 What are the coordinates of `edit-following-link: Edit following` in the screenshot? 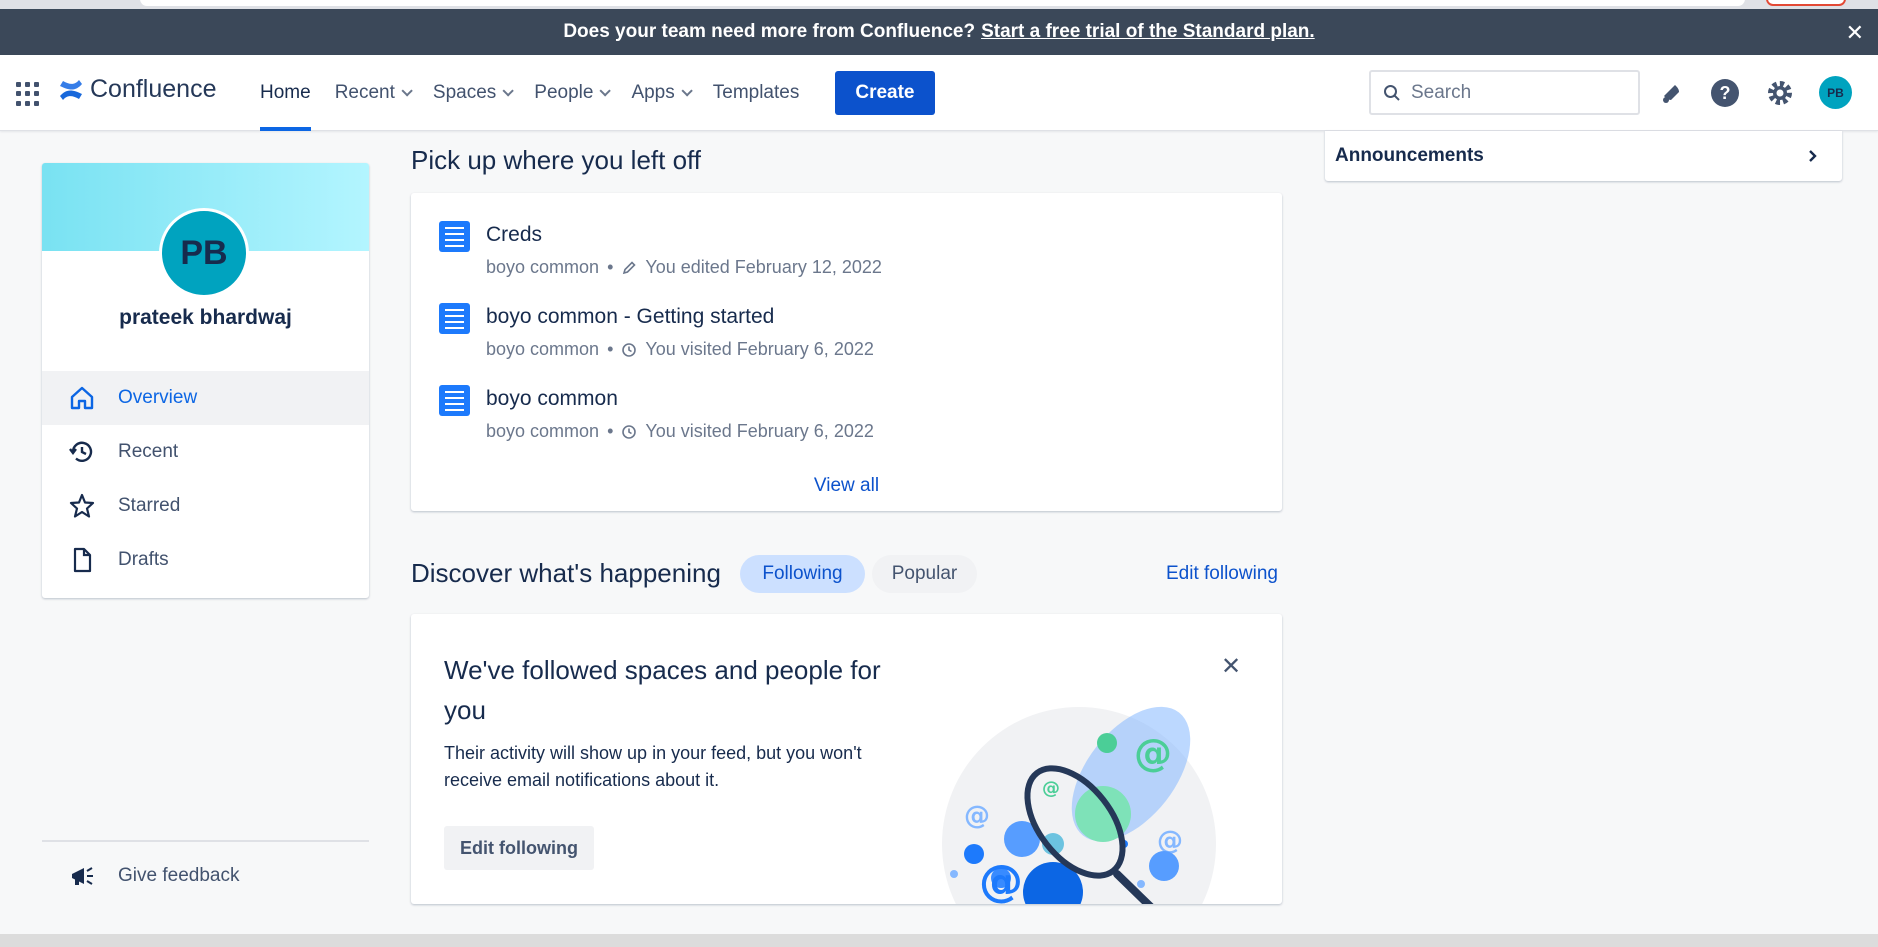 It's located at (1222, 574).